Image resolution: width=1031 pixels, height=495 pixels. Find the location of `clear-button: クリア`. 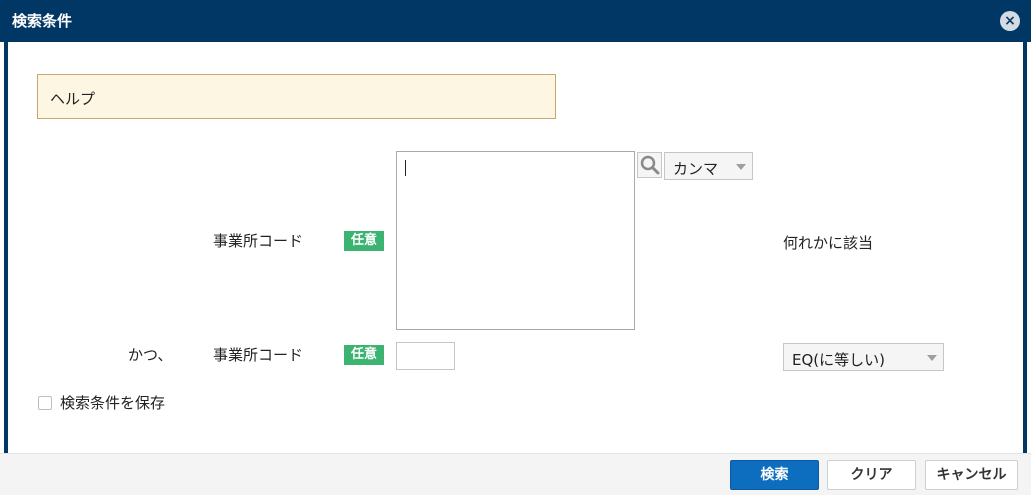

clear-button: クリア is located at coordinates (871, 475).